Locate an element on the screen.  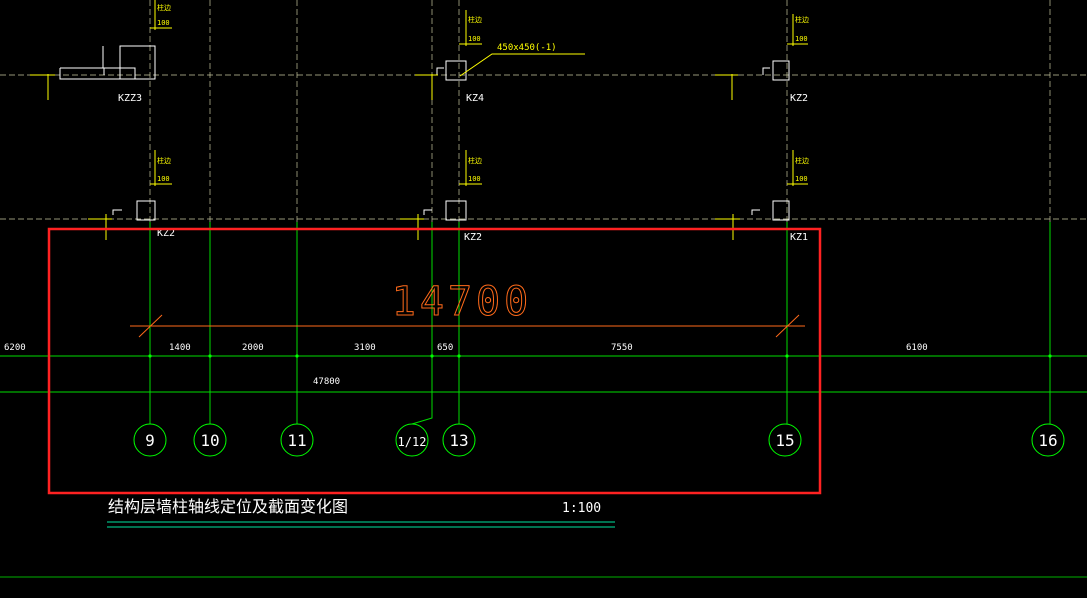
axis-spacing: 3100 is located at coordinates (365, 348).